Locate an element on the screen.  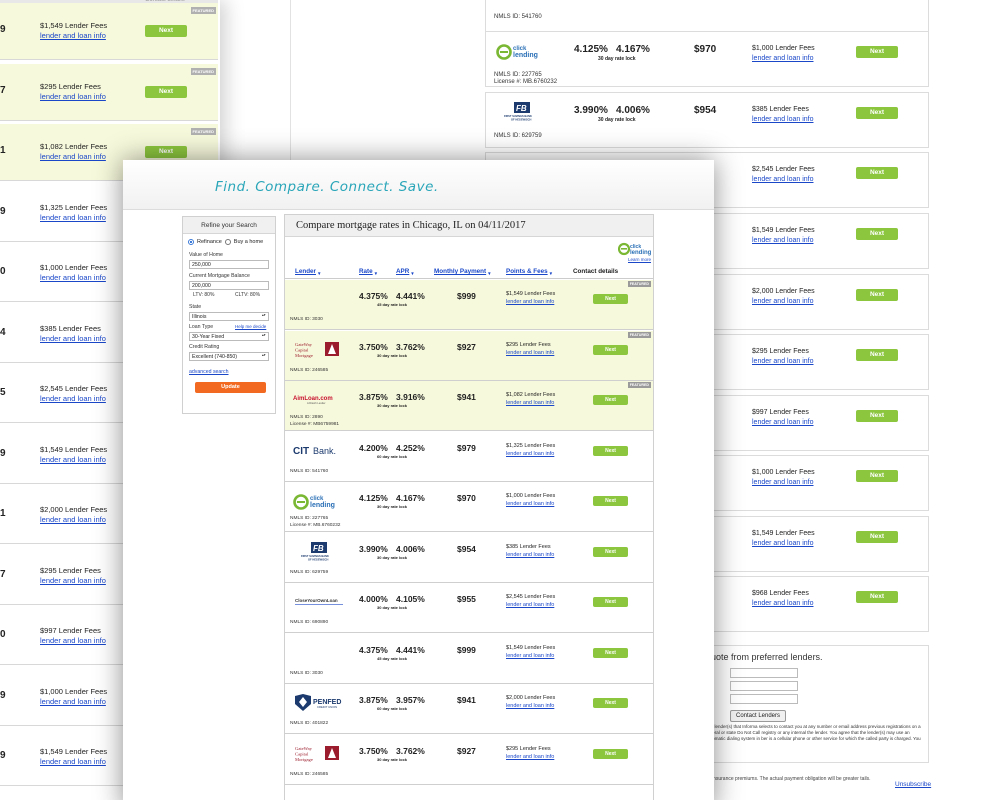
state-select: Illinois is located at coordinates (229, 316).